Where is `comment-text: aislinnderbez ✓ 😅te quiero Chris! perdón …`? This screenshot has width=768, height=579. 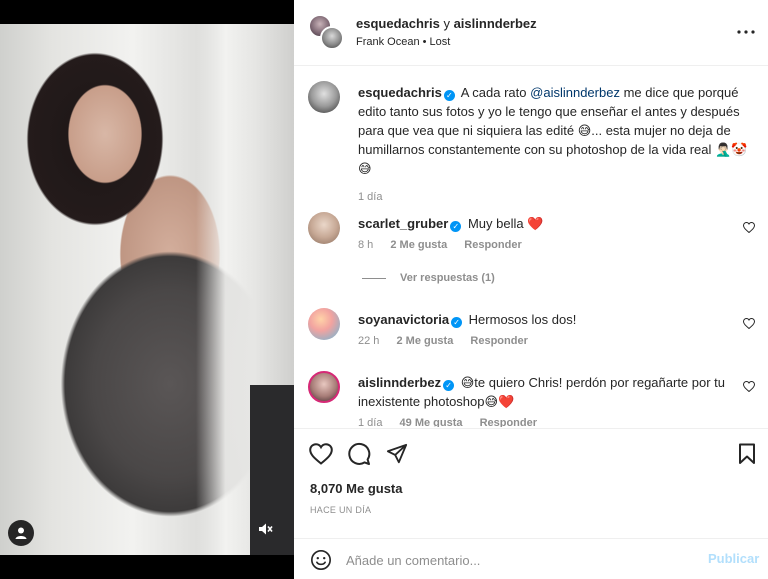
comment-text: aislinnderbez ✓ 😅te quiero Chris! perdón … is located at coordinates (548, 392).